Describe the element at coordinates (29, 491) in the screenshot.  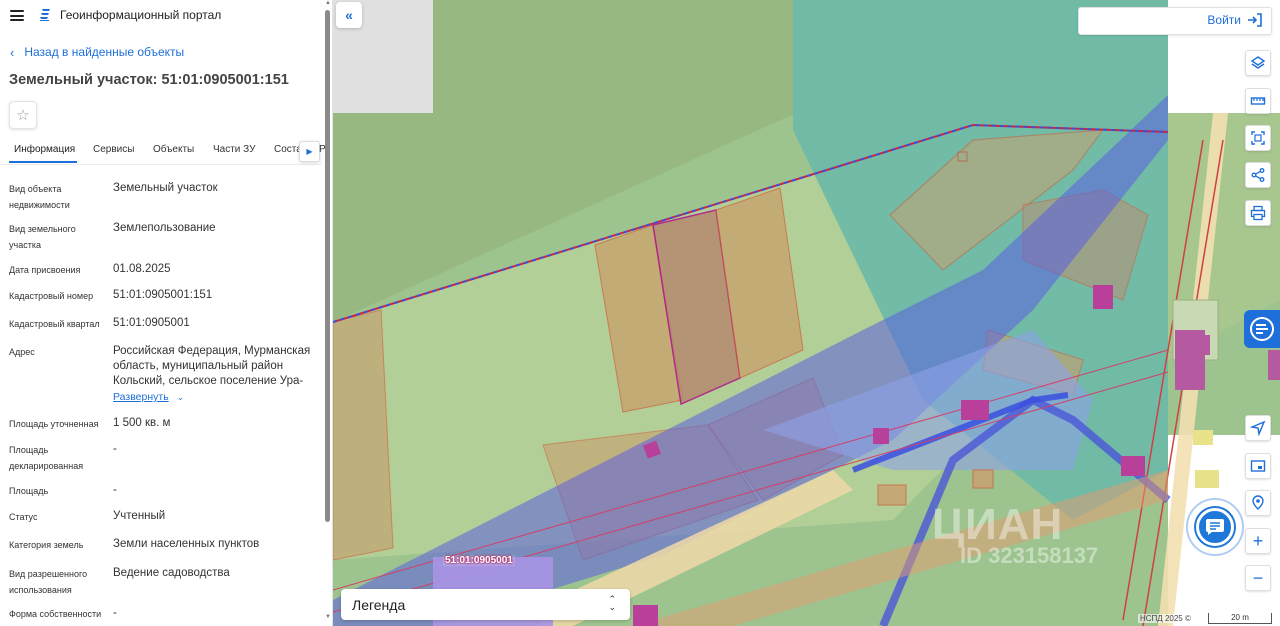
I see `prop-label-area: Площадь` at that location.